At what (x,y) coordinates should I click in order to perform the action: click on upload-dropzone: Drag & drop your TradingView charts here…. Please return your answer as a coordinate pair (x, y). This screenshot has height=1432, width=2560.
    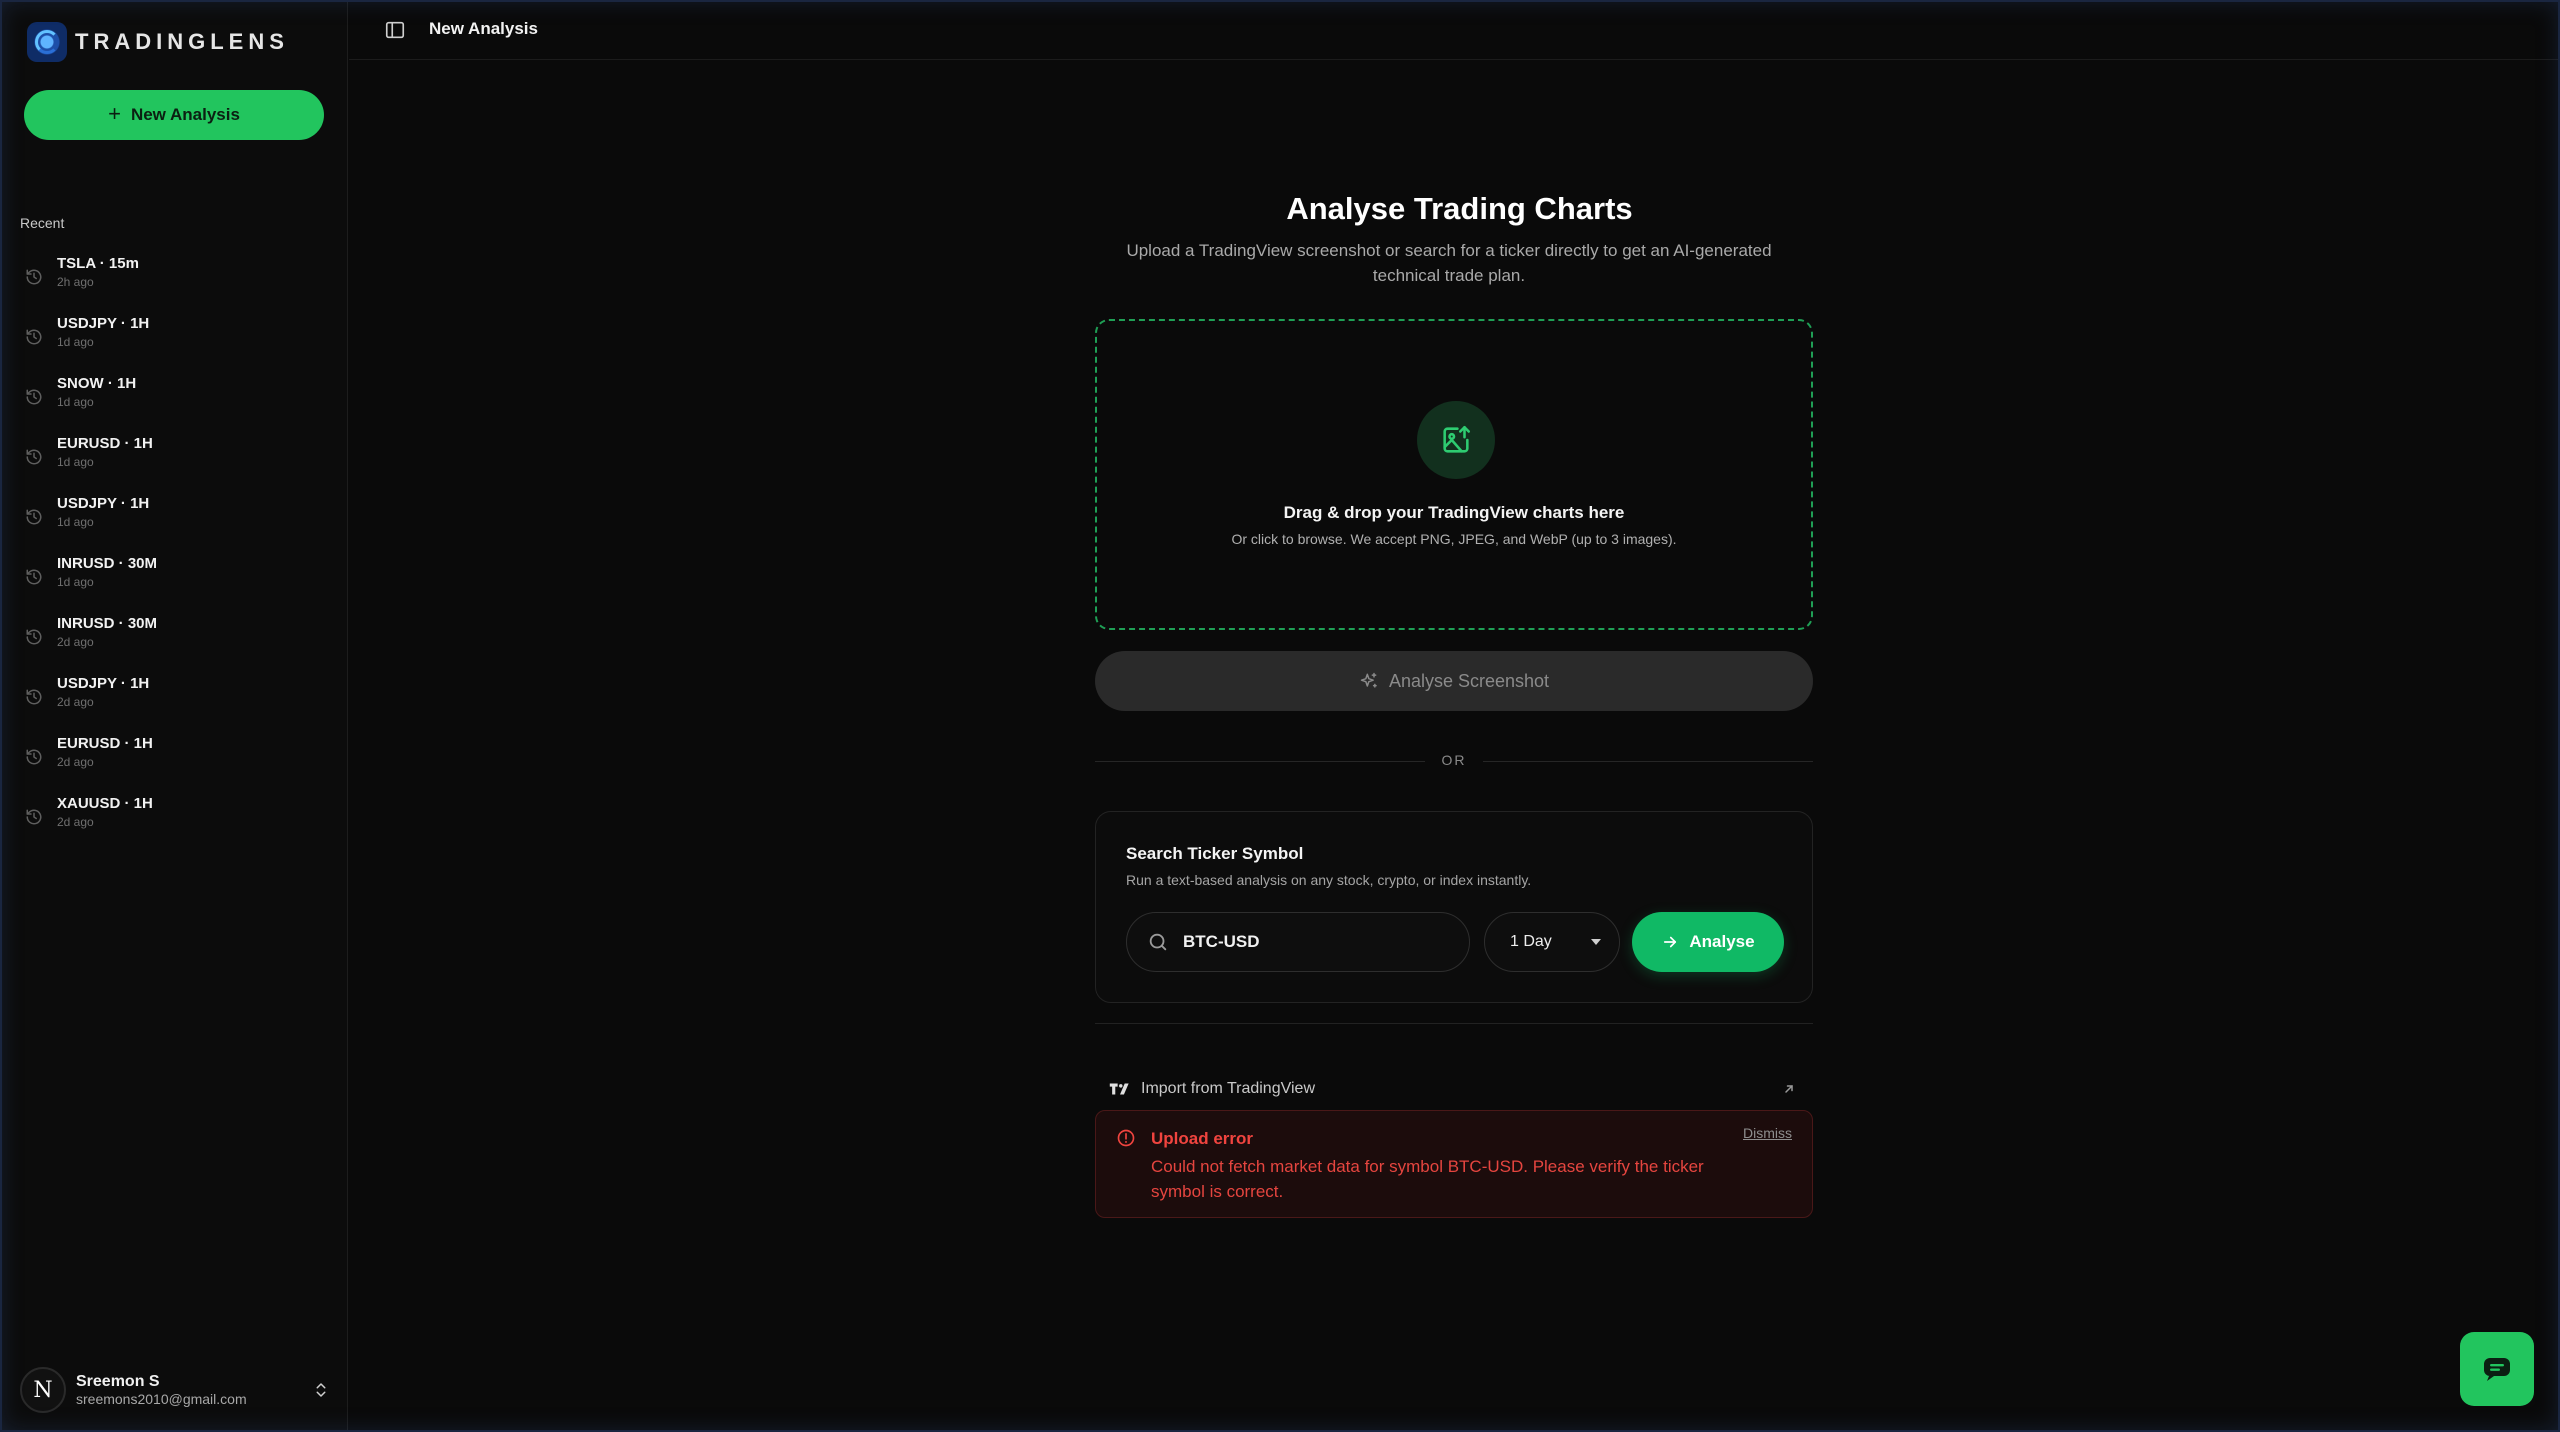
    Looking at the image, I should click on (1454, 474).